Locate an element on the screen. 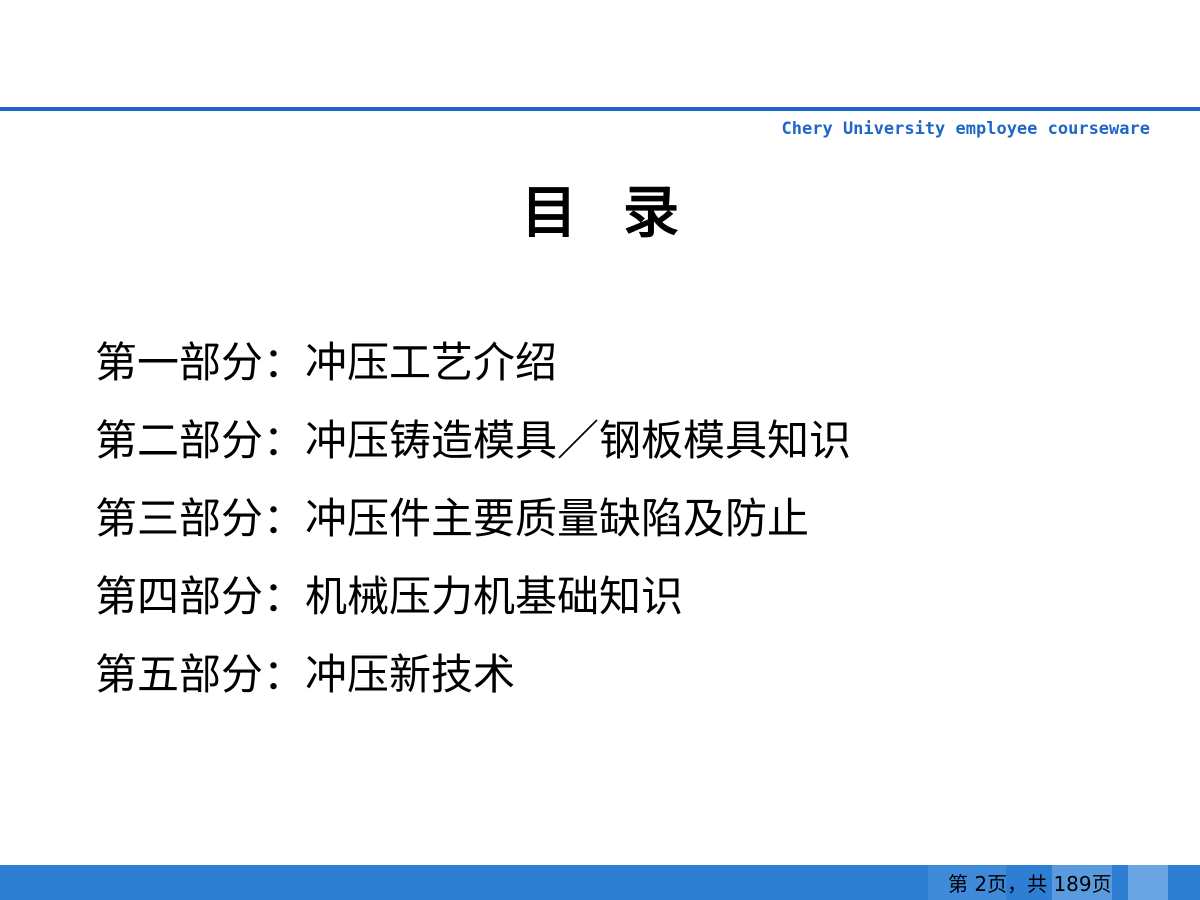 The width and height of the screenshot is (1200, 900). toc-item-part-1: 第一部分：冲压工艺介绍 is located at coordinates (473, 373).